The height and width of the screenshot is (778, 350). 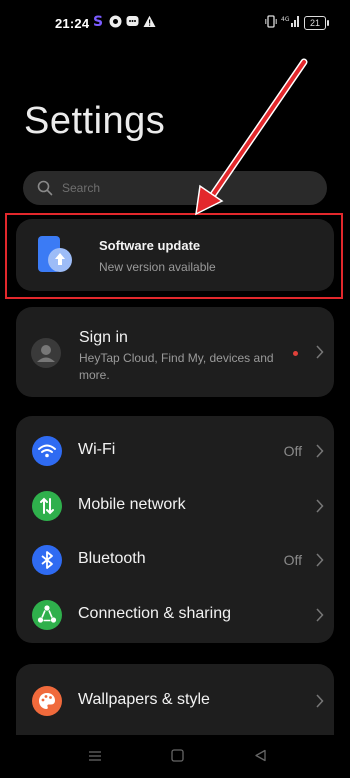 What do you see at coordinates (47, 615) in the screenshot?
I see `connection-sharing-icon` at bounding box center [47, 615].